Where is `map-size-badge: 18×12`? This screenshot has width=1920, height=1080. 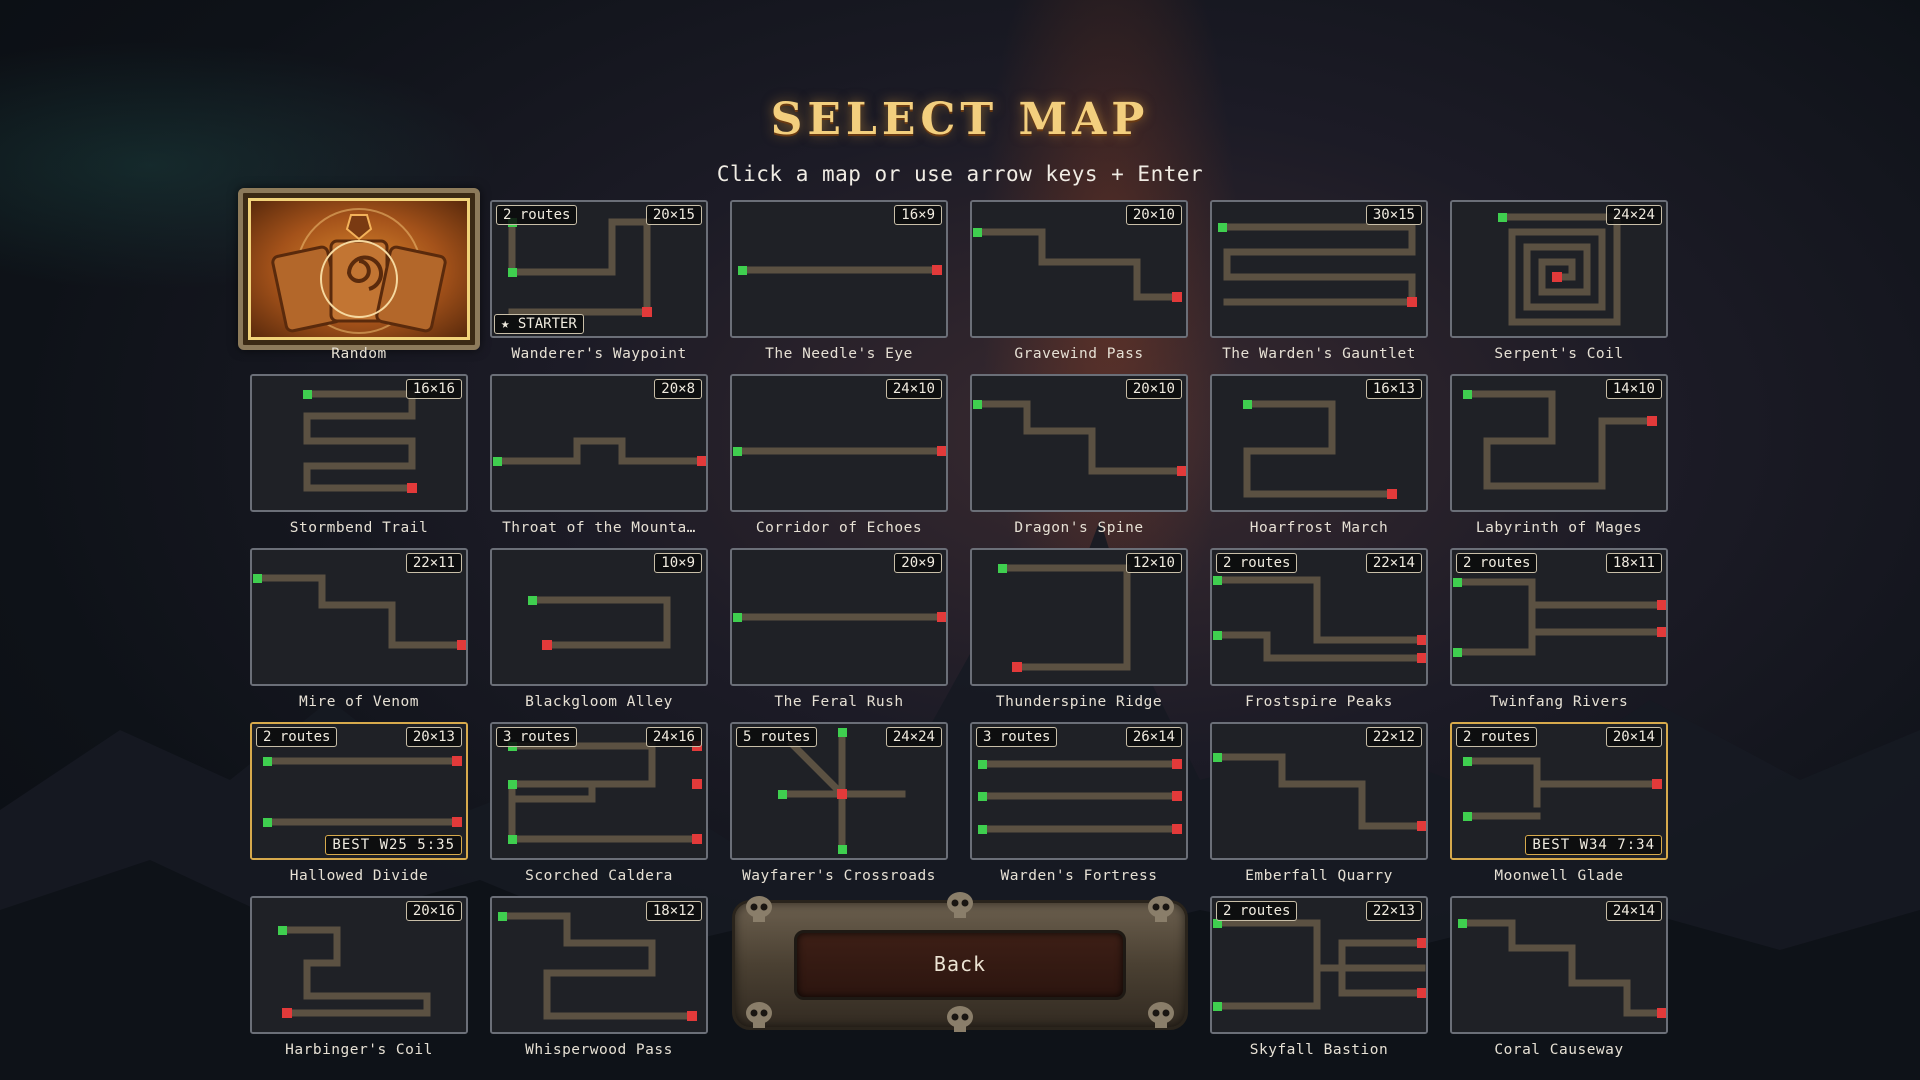
map-size-badge: 18×12 is located at coordinates (673, 911).